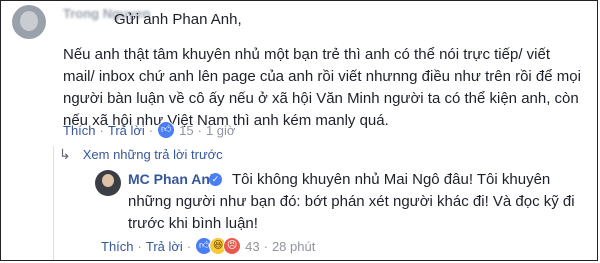  What do you see at coordinates (153, 154) in the screenshot?
I see `view-previous-replies-label: Xem những trả lời trước` at bounding box center [153, 154].